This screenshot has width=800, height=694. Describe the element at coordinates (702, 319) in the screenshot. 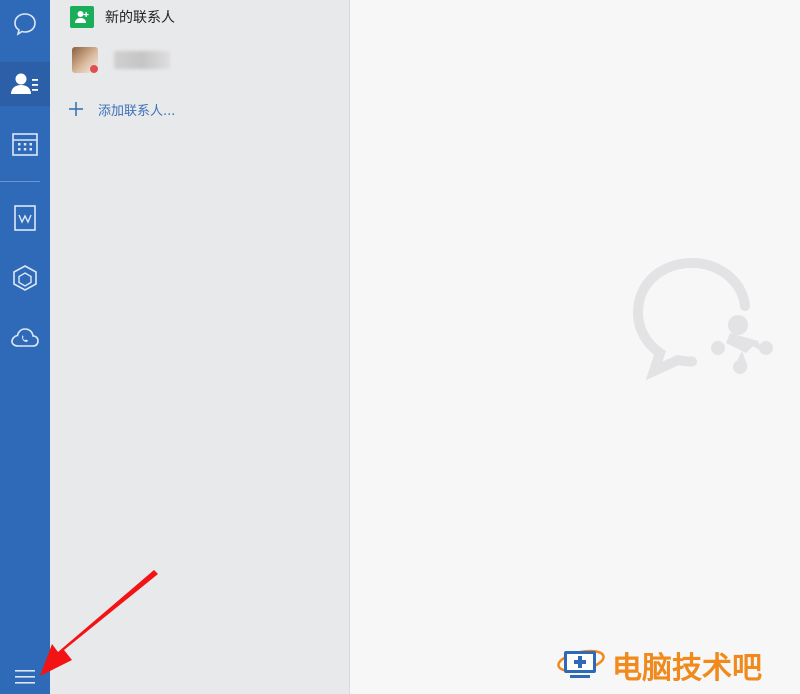

I see `wecom-logo-icon` at that location.